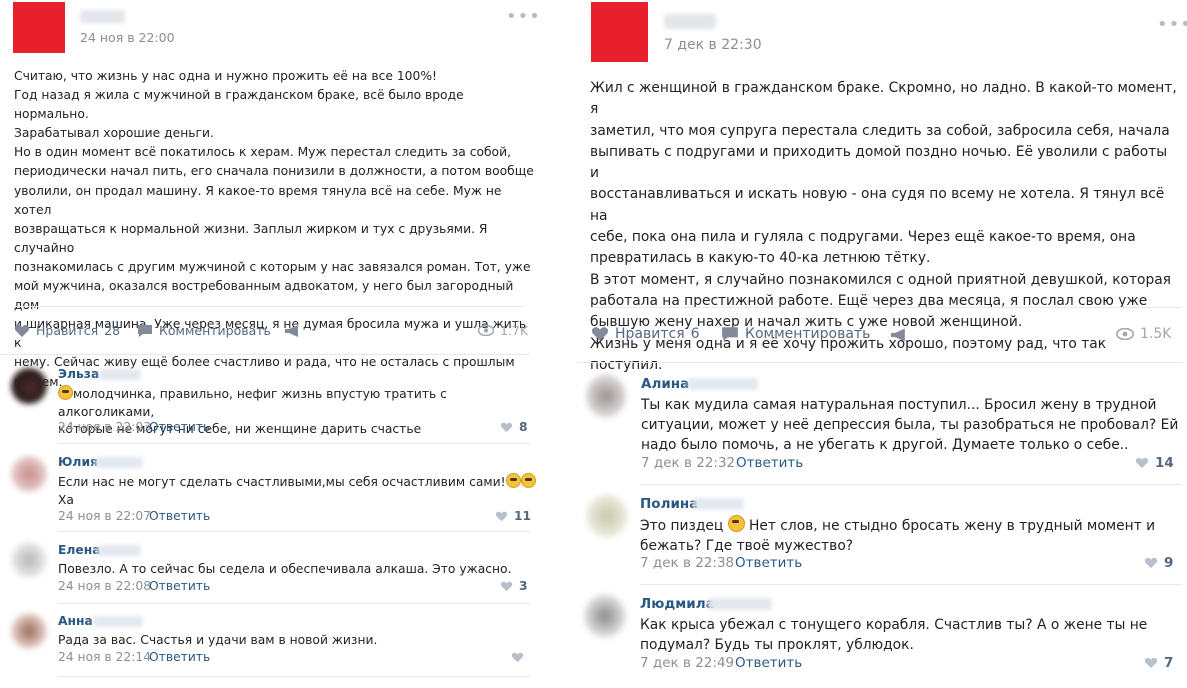 The height and width of the screenshot is (688, 1187). I want to click on post-date: 7 дек в 22:30, so click(713, 45).